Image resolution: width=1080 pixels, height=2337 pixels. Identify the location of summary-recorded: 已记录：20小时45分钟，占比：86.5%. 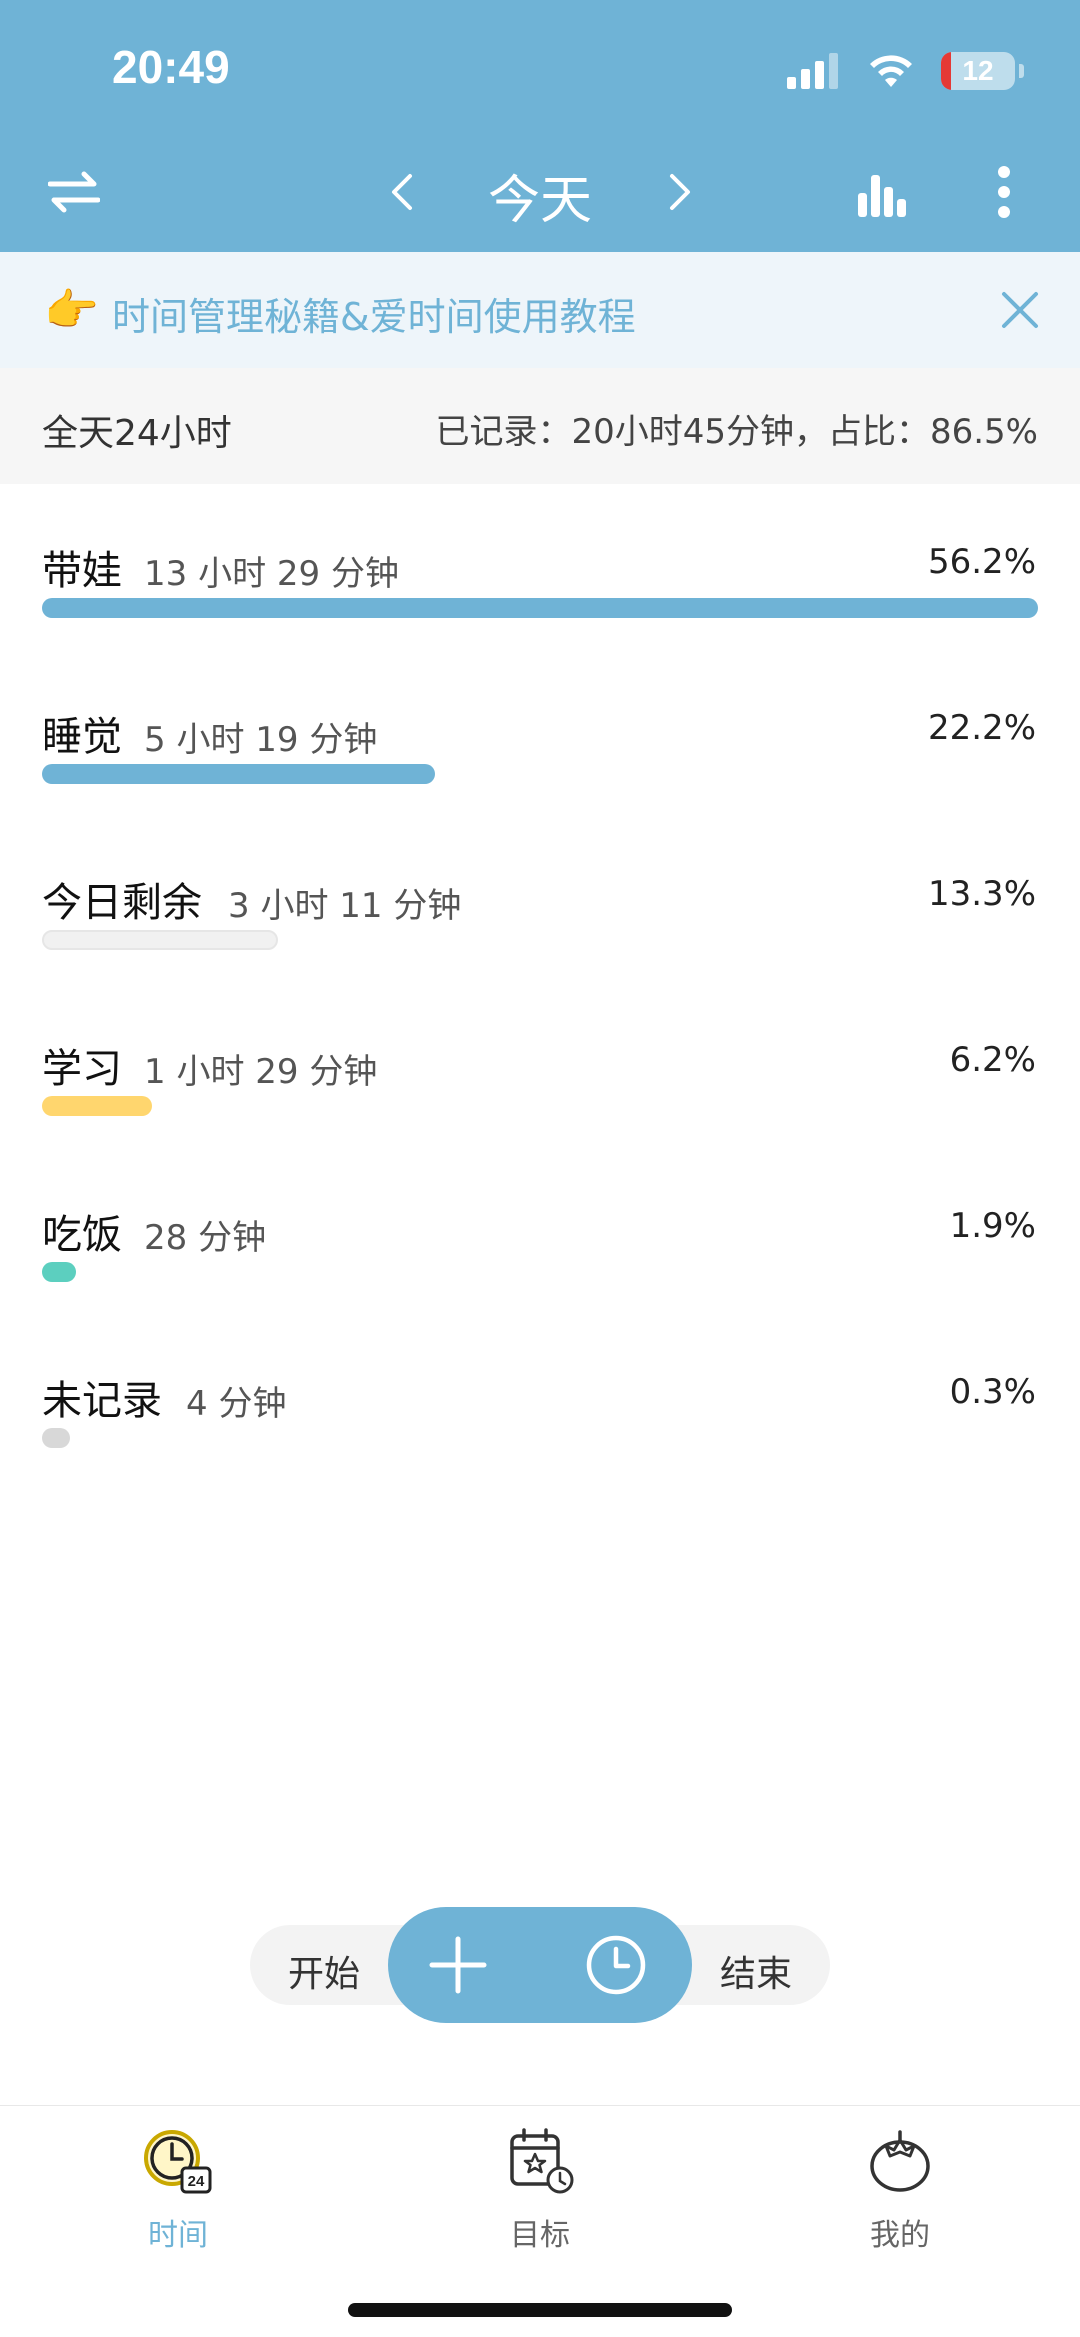
(736, 432).